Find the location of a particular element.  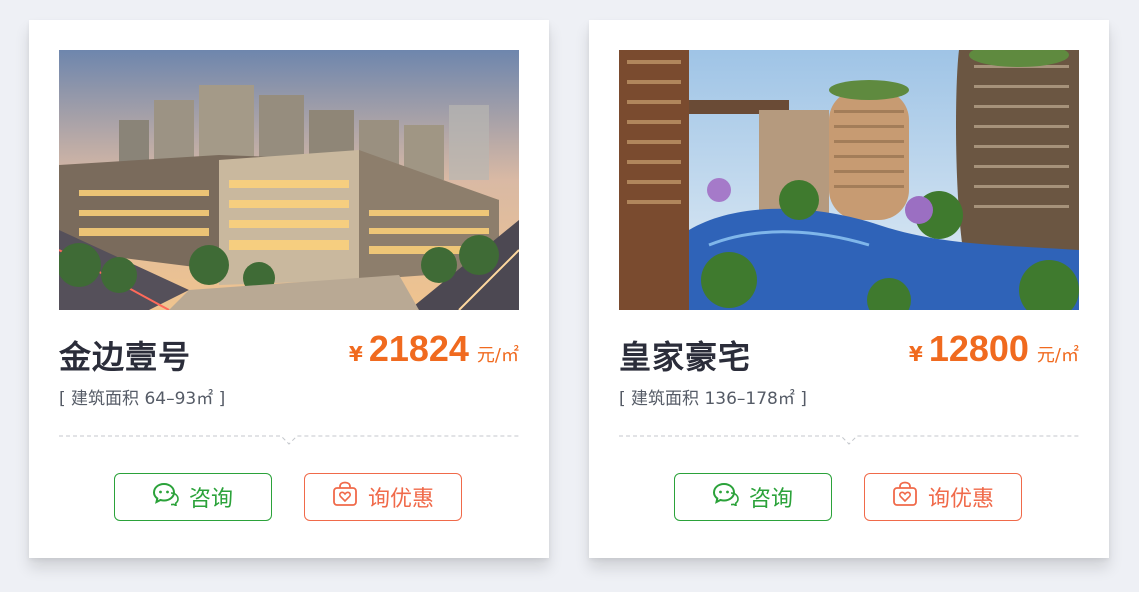

property-price: ¥21824 元/㎡ is located at coordinates (434, 349).